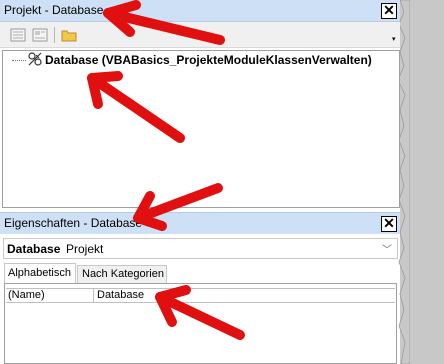  What do you see at coordinates (35, 59) in the screenshot?
I see `database-project-icon` at bounding box center [35, 59].